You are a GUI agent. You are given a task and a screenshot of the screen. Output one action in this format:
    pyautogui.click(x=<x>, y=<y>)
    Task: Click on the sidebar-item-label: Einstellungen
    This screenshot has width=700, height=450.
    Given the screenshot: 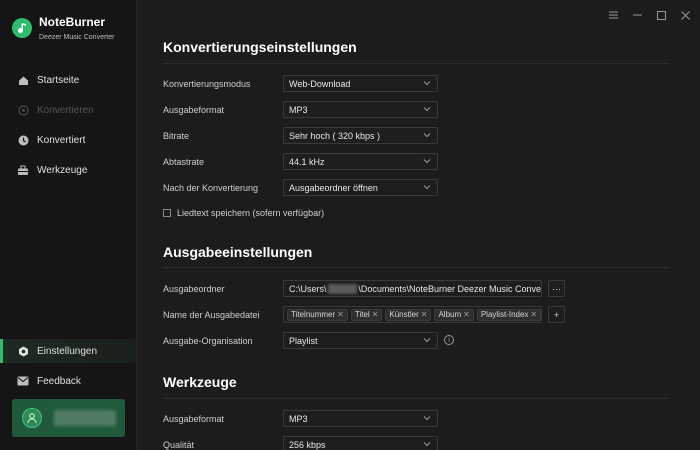 What is the action you would take?
    pyautogui.click(x=67, y=351)
    